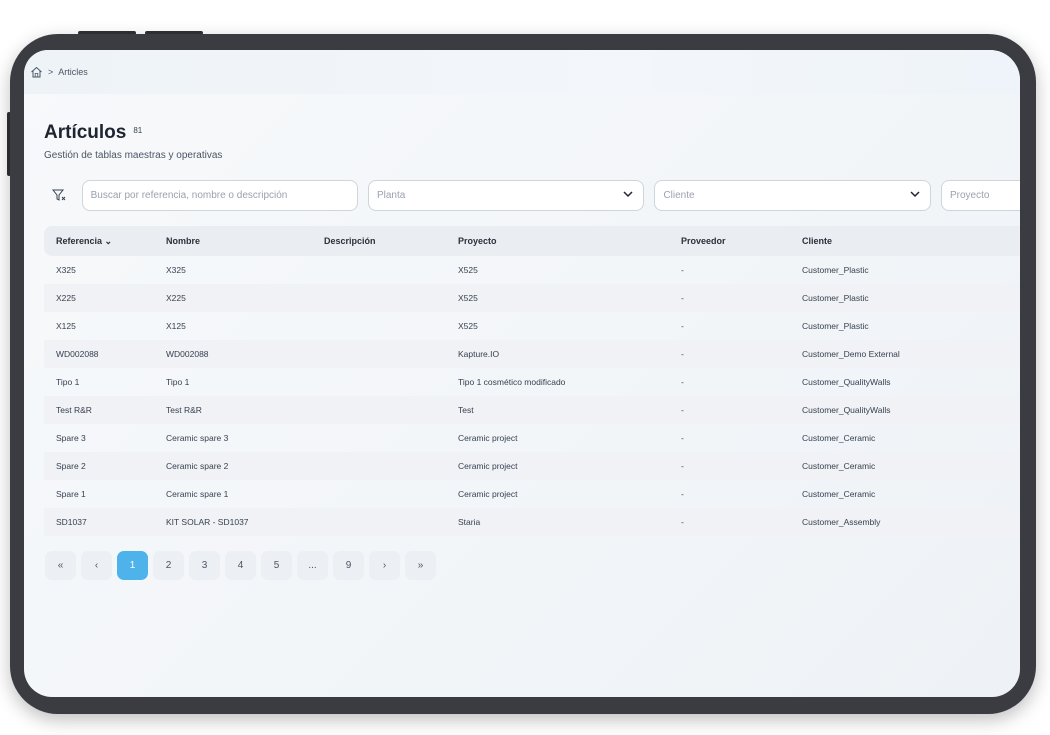 This screenshot has height=735, width=1050. Describe the element at coordinates (969, 195) in the screenshot. I see `proyecto-select-label: Proyecto` at that location.